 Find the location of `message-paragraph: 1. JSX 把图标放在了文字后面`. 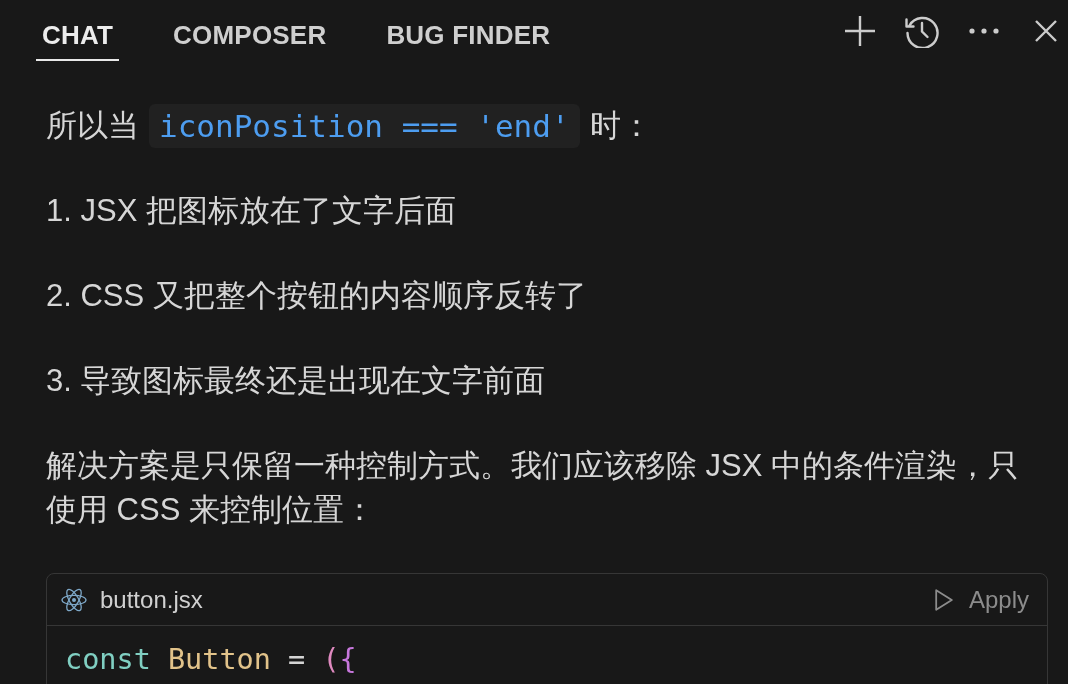

message-paragraph: 1. JSX 把图标放在了文字后面 is located at coordinates (251, 211).